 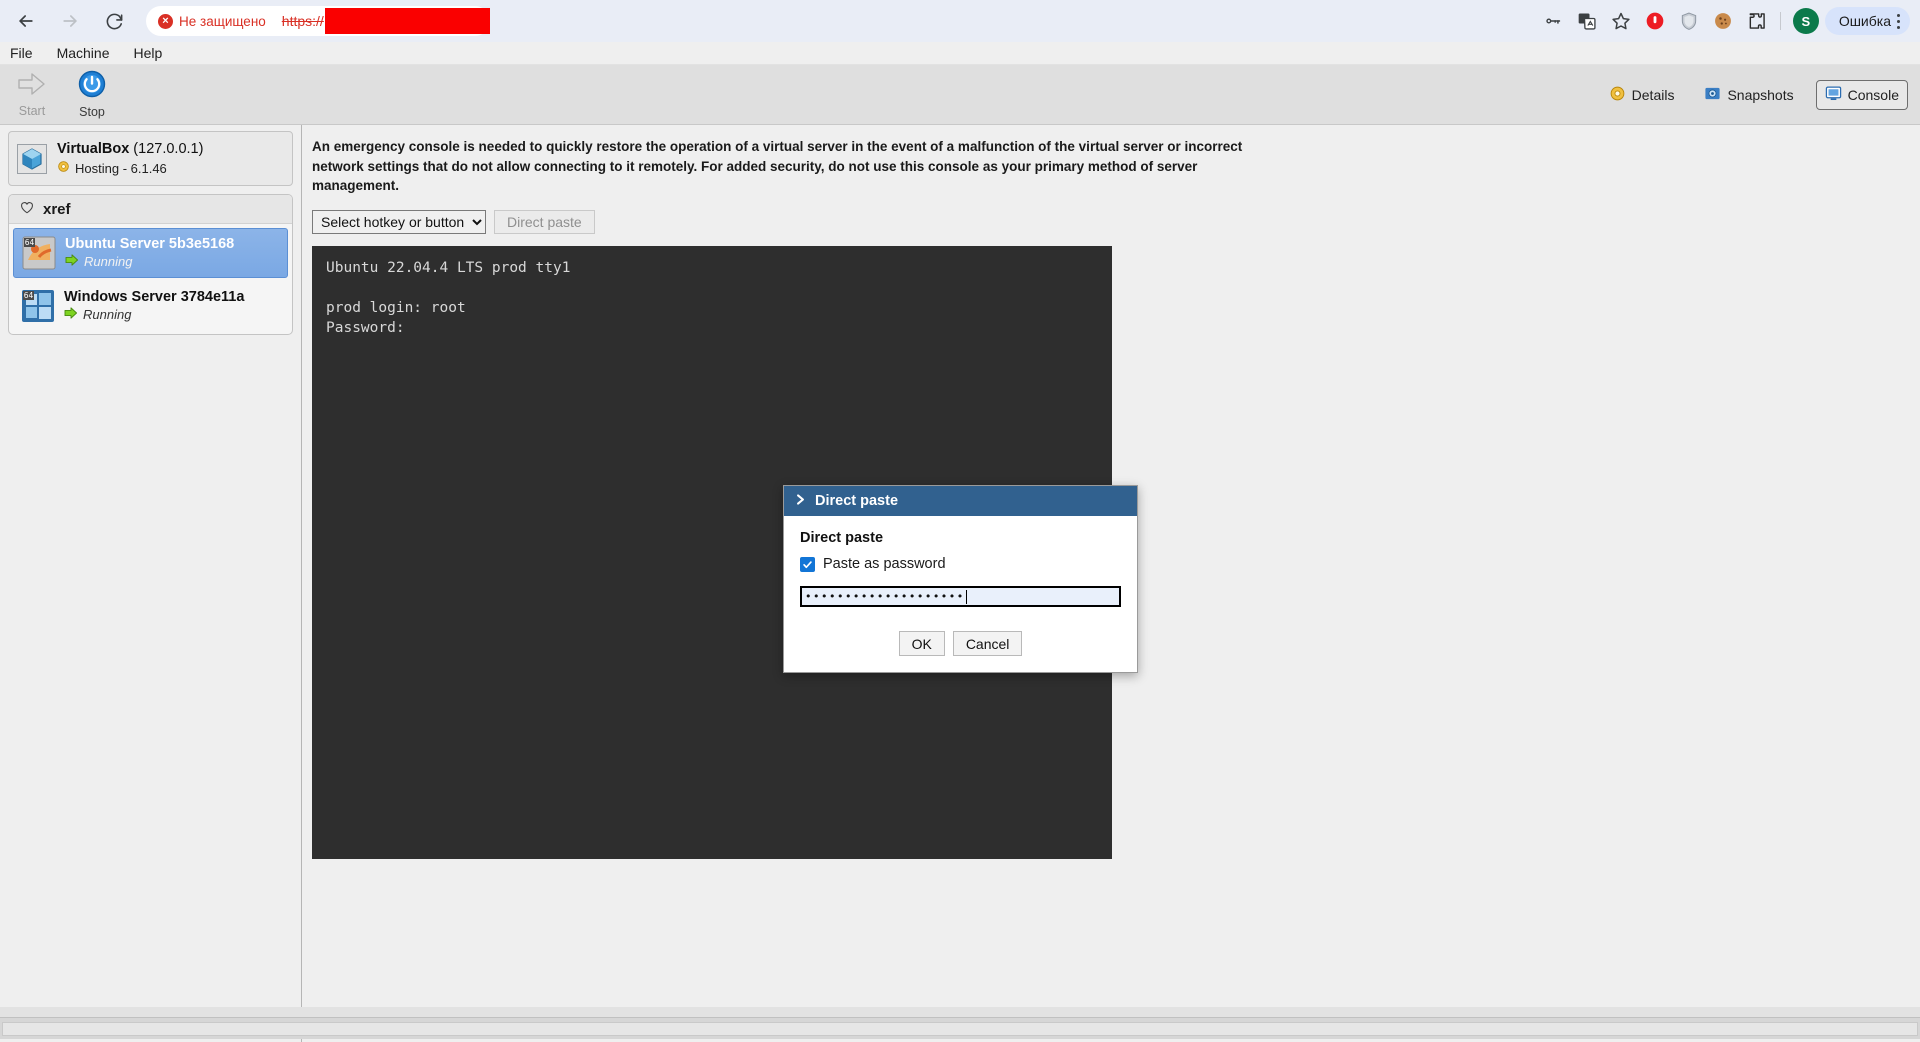 What do you see at coordinates (960, 501) in the screenshot?
I see `dialog-titlebar: Direct paste` at bounding box center [960, 501].